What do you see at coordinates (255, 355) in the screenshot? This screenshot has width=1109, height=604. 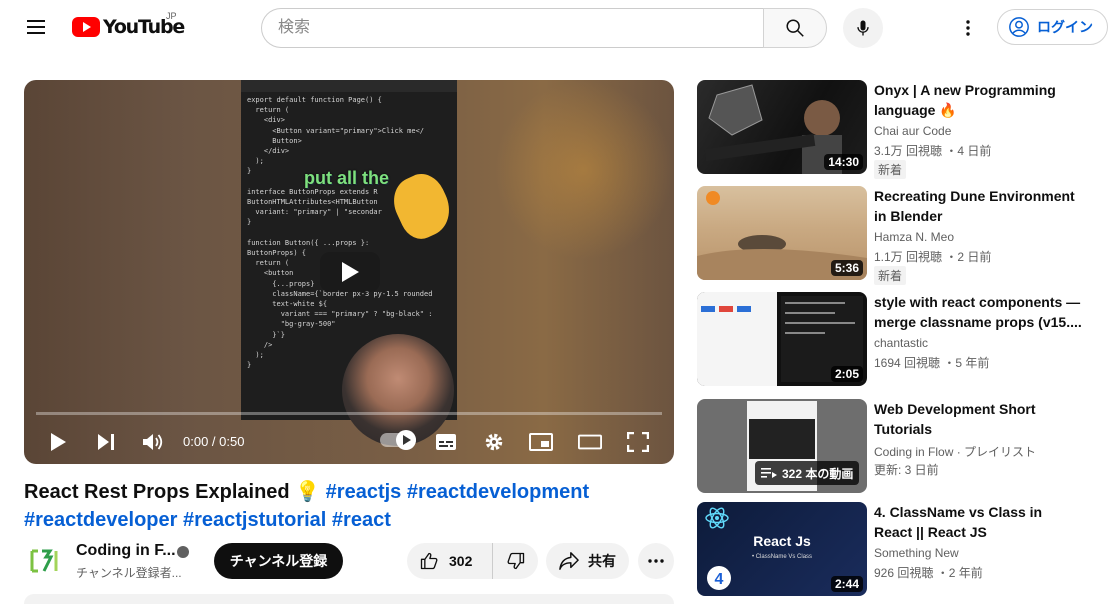 I see `code-line: );` at bounding box center [255, 355].